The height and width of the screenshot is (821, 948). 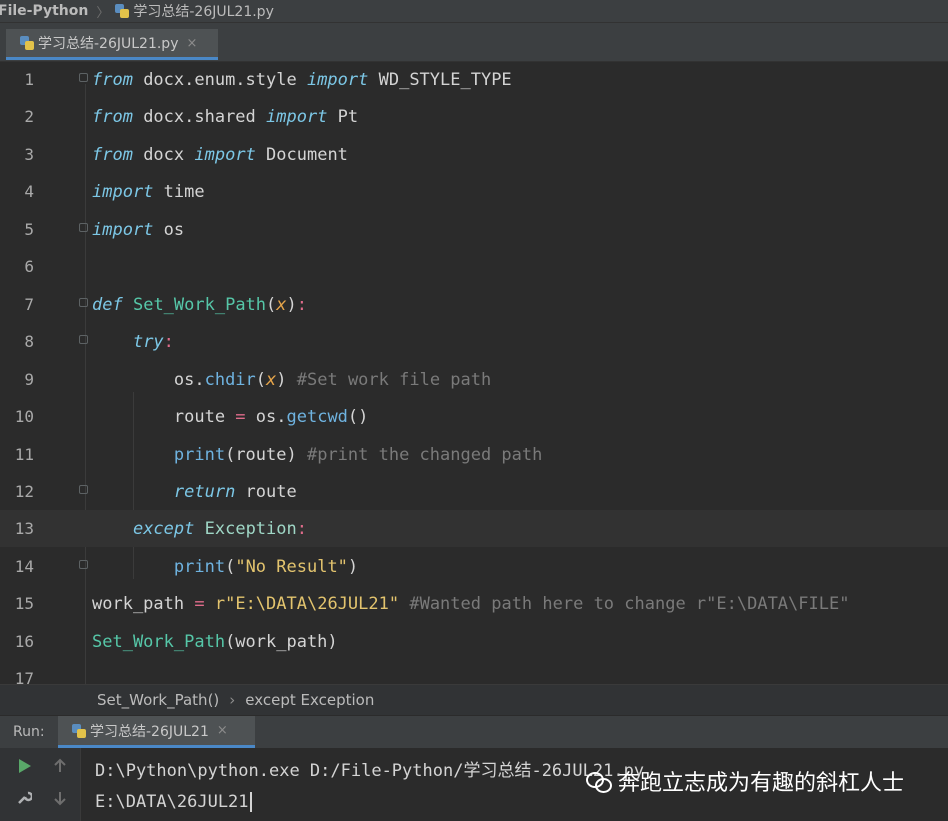 I want to click on breadcrumb-project: File-Python, so click(x=44, y=11).